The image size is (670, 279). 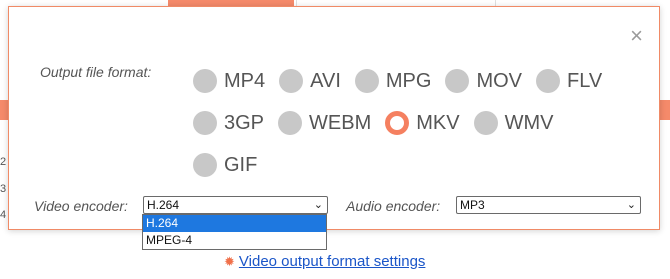 I want to click on format-option-mov: MOV, so click(x=483, y=81).